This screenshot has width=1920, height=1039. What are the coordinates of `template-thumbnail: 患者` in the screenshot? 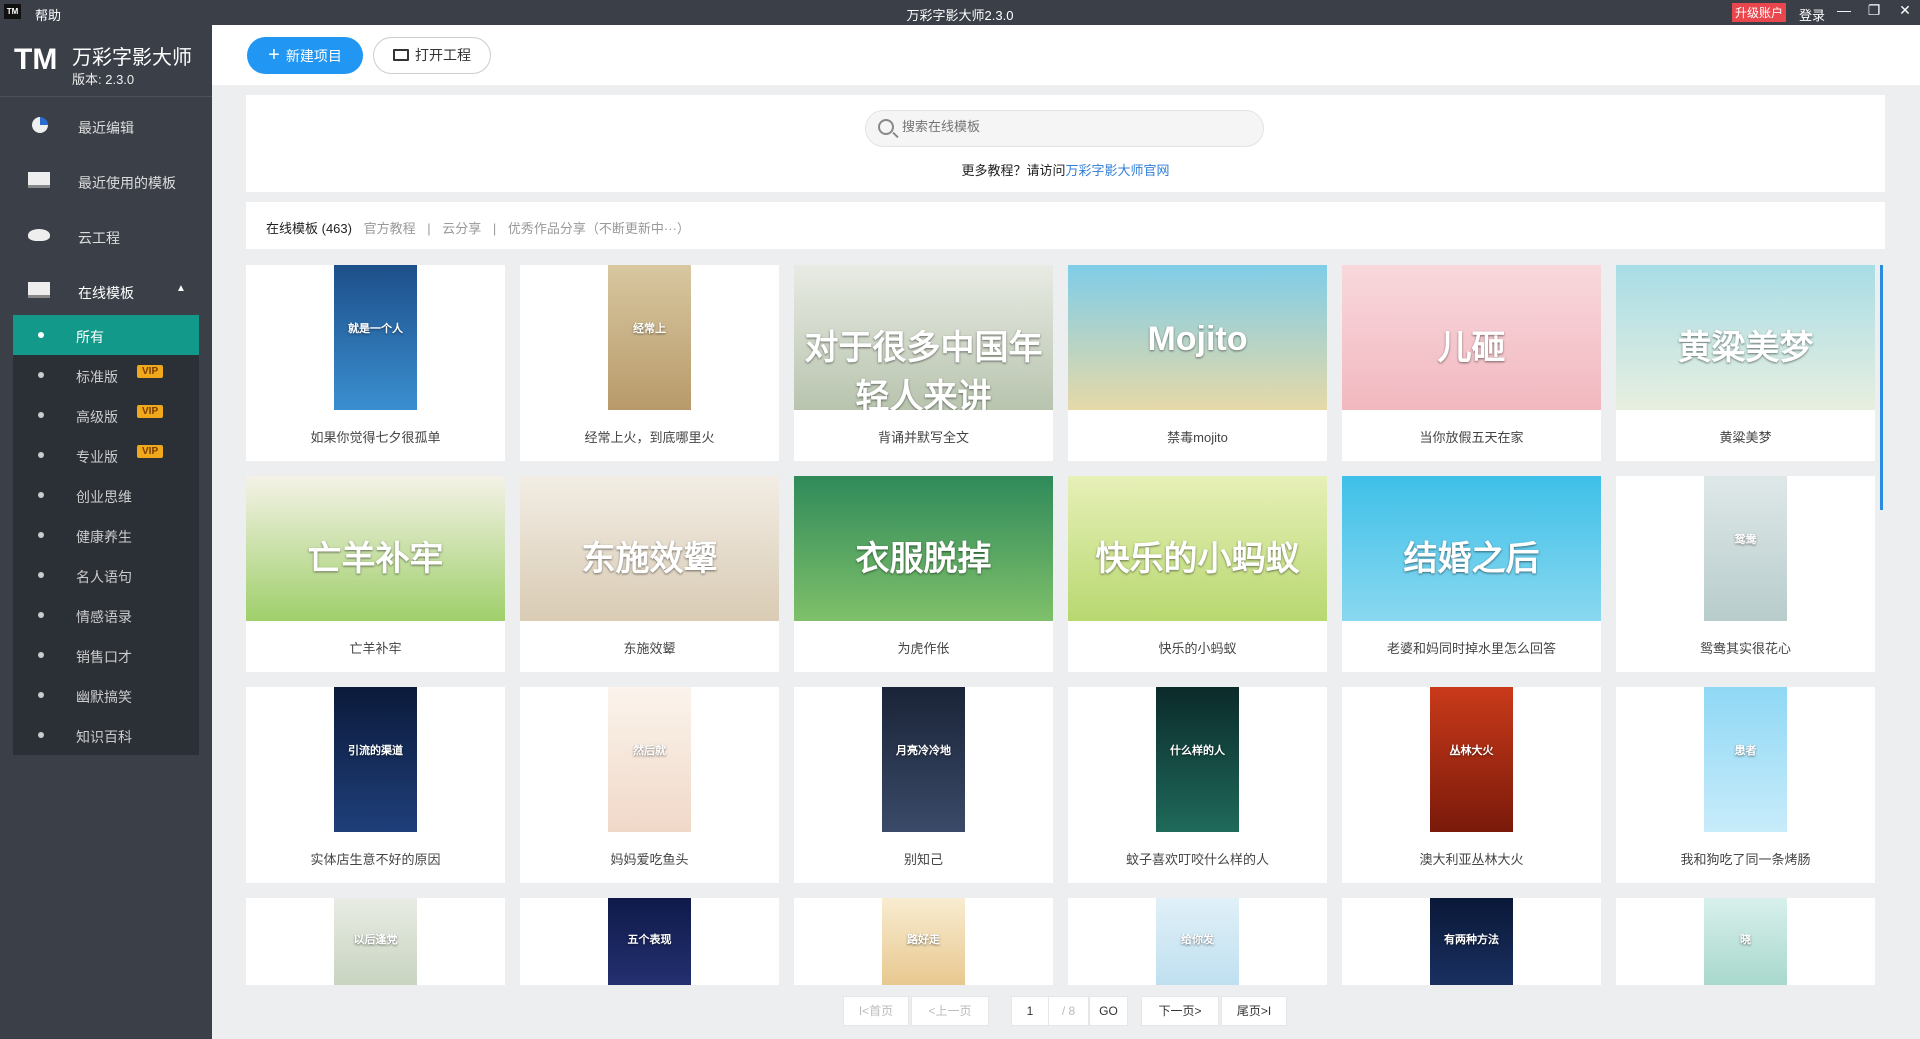 It's located at (1745, 759).